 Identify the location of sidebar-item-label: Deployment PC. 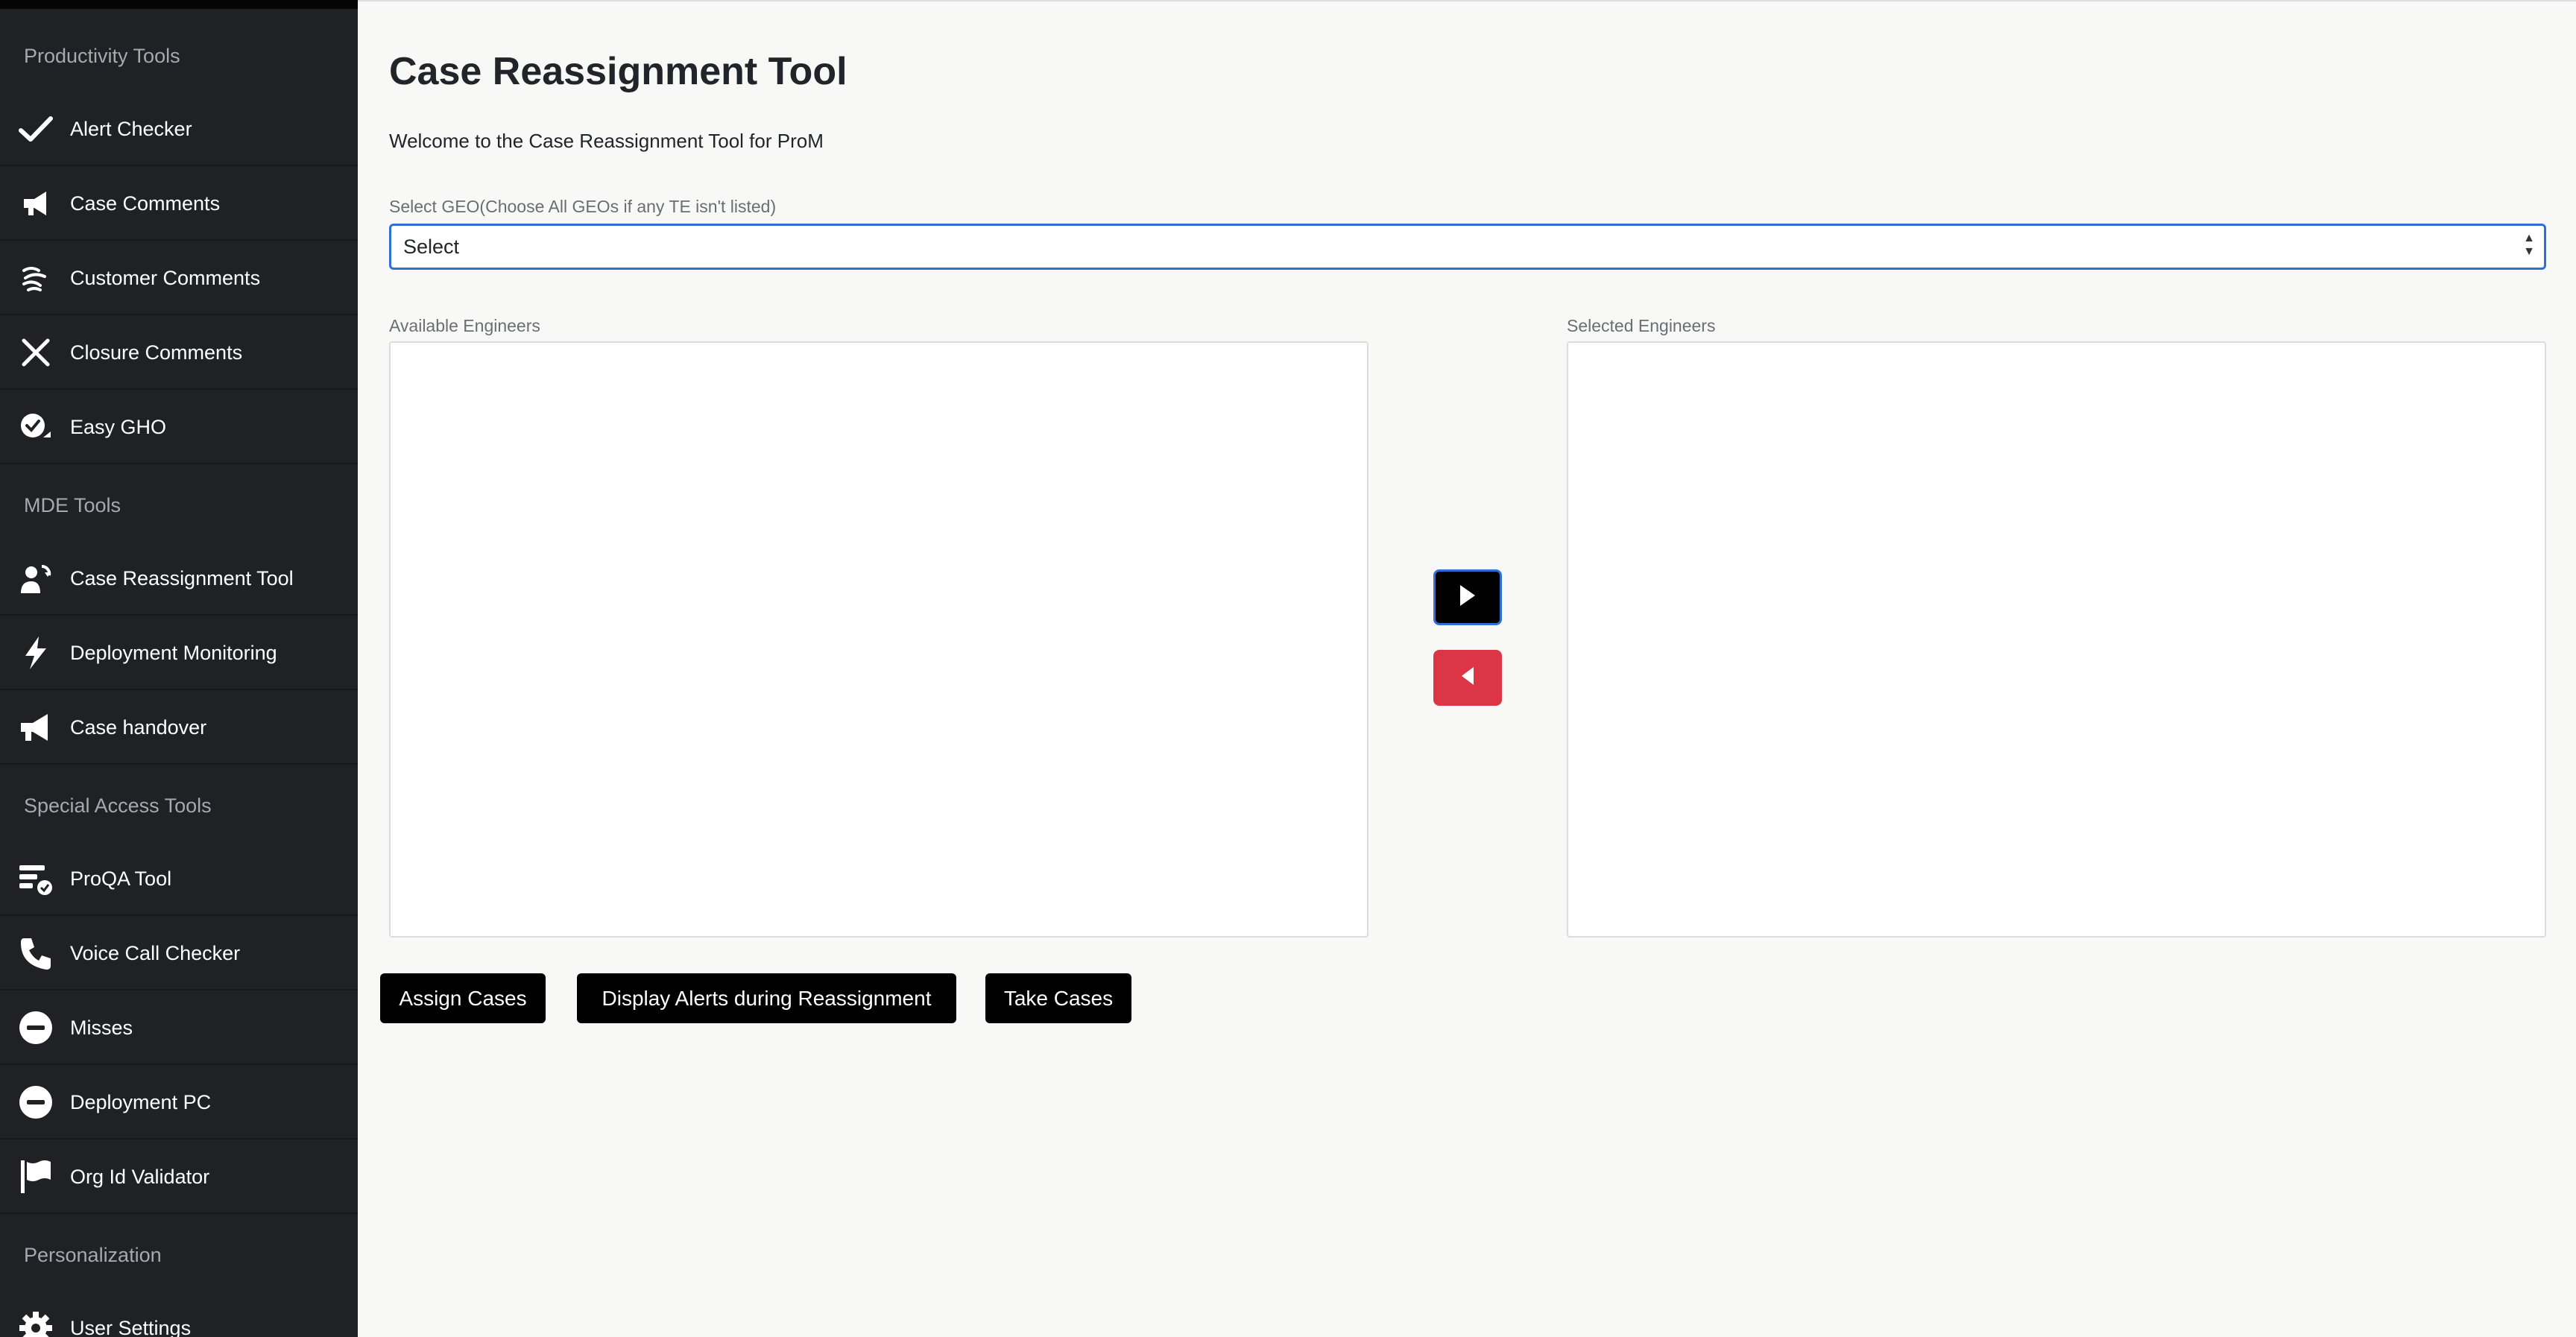
(141, 1101).